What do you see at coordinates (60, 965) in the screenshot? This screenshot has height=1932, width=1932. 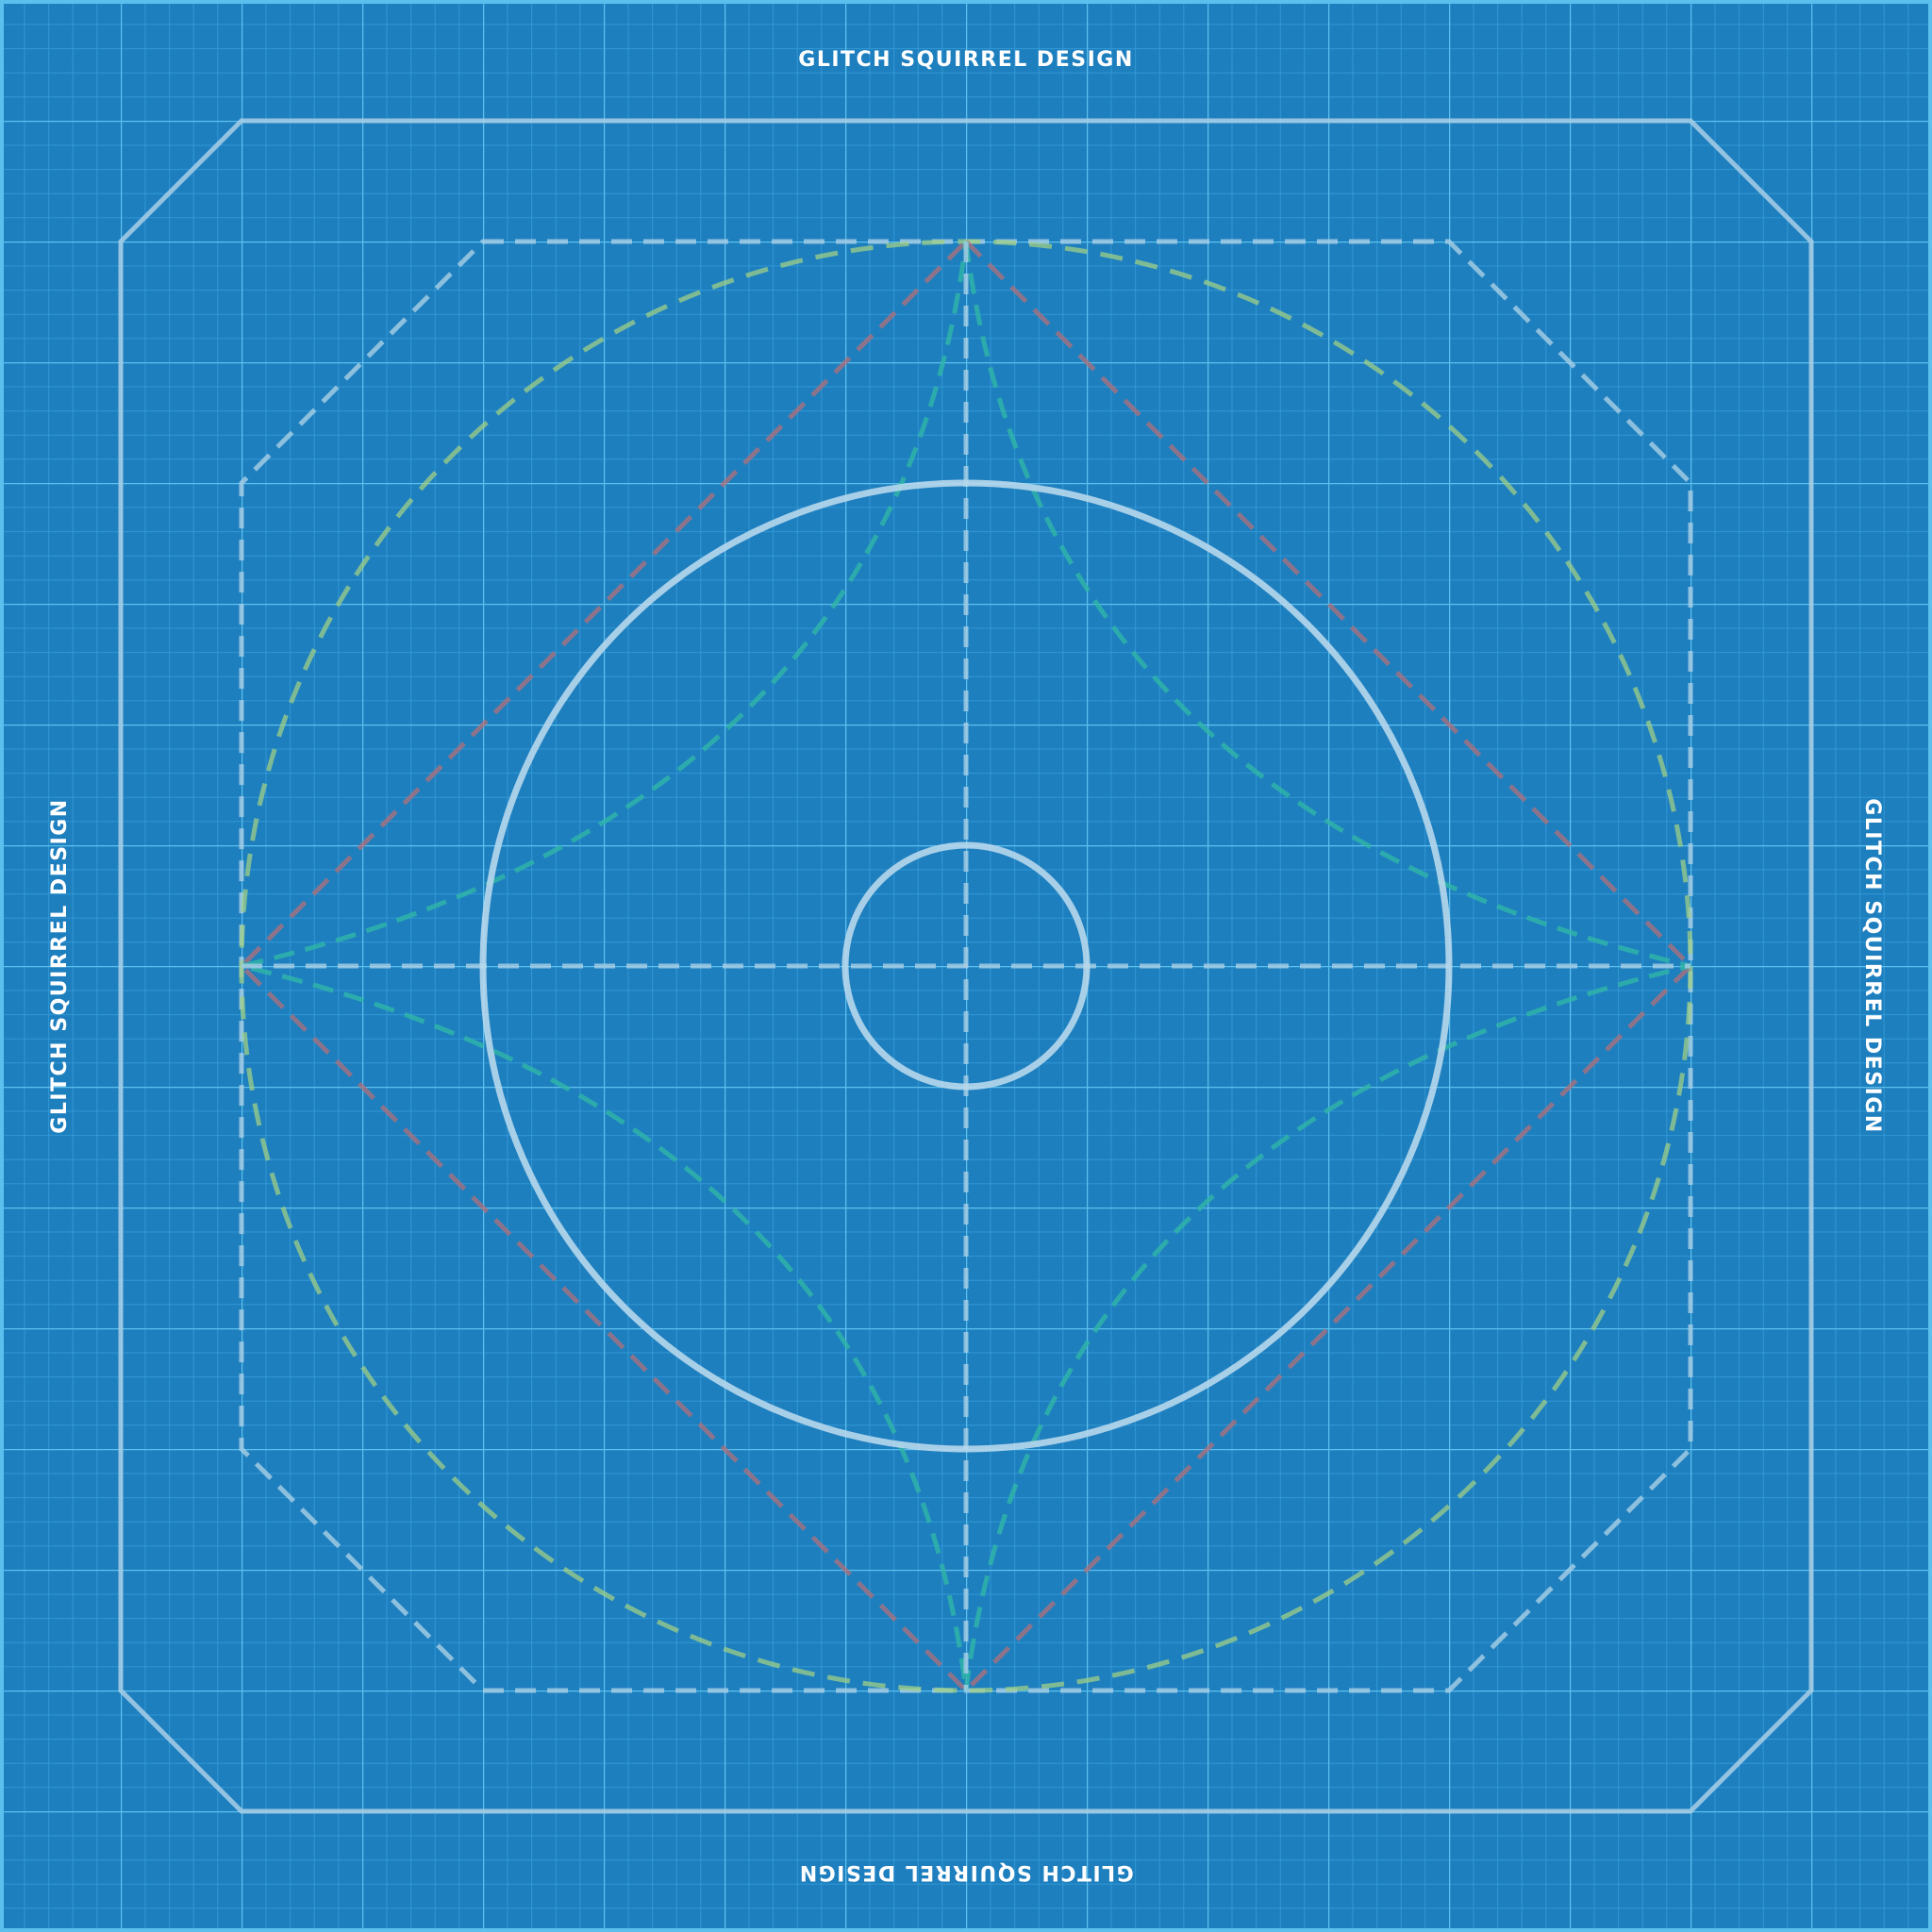 I see `brand-left-label: GLITCH SQUIRREL DESIGN` at bounding box center [60, 965].